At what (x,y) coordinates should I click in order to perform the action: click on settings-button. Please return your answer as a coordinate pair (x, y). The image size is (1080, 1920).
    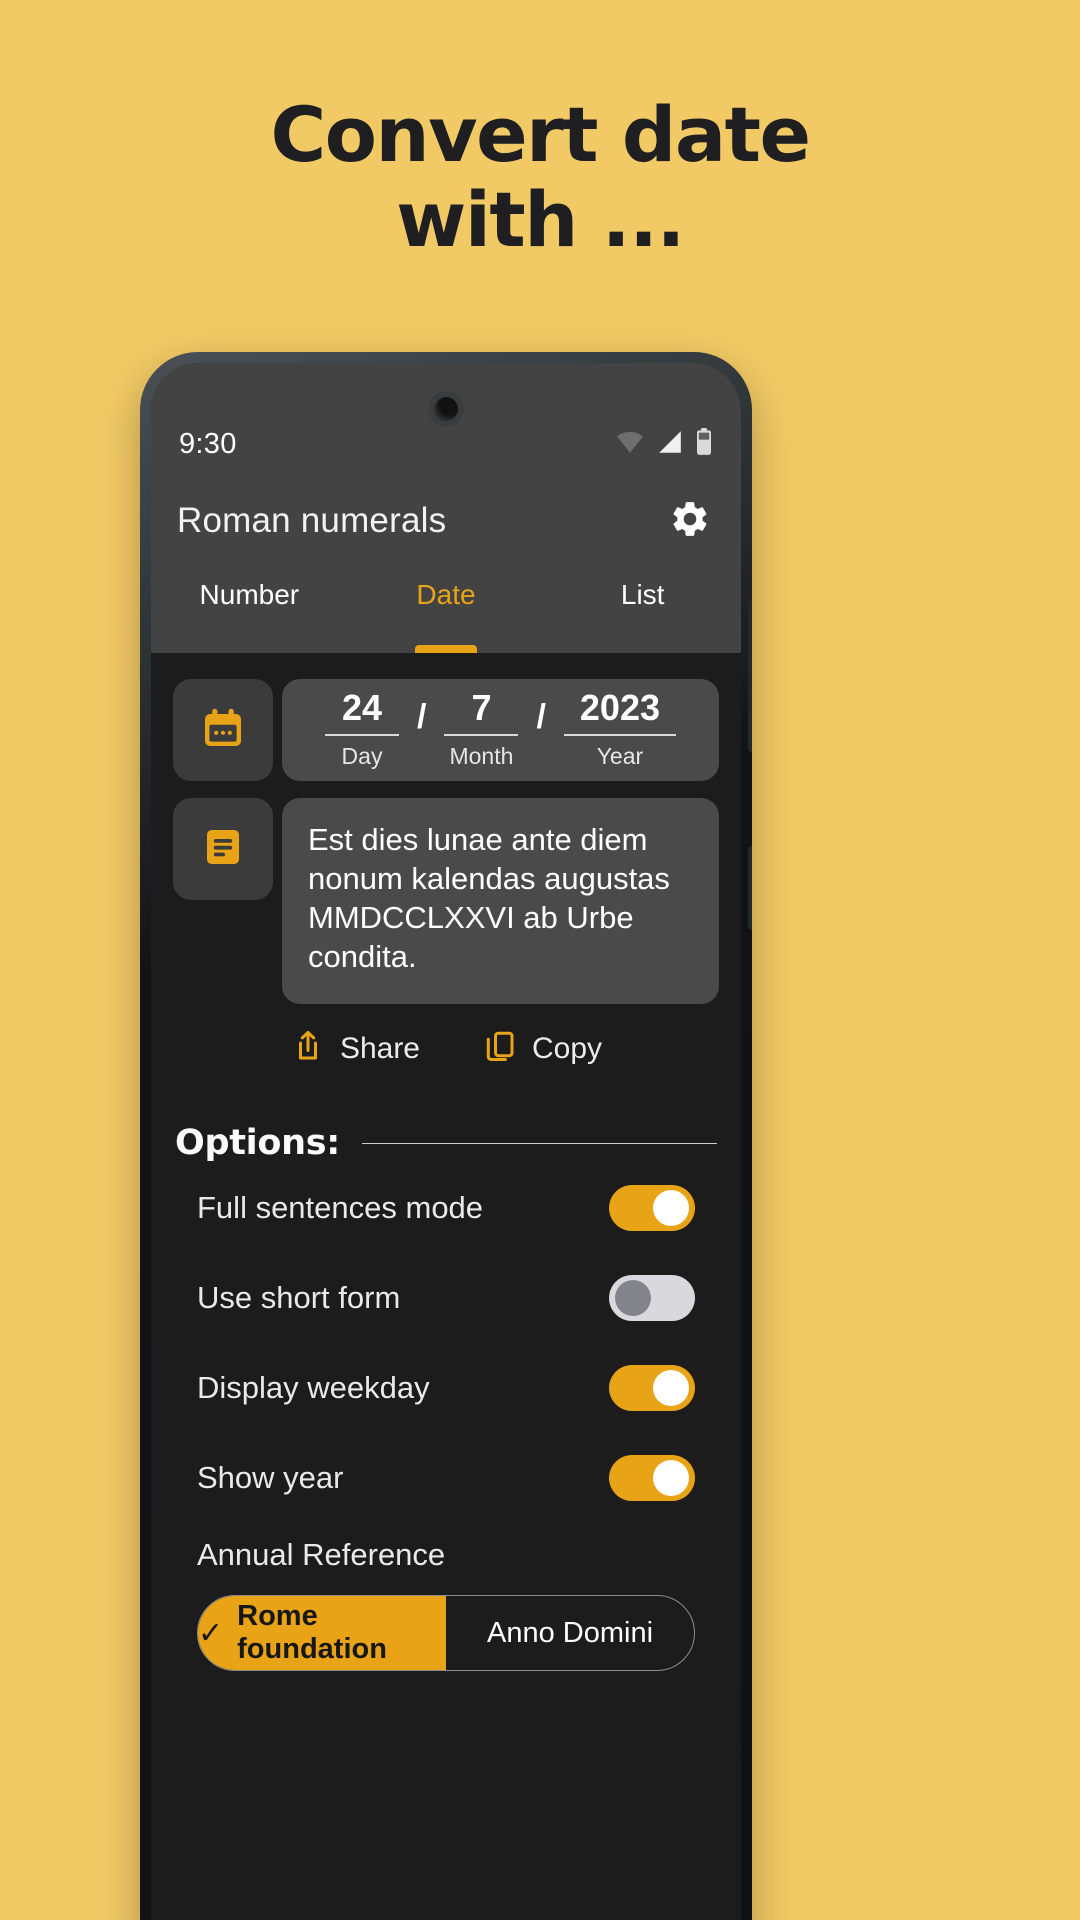
    Looking at the image, I should click on (690, 521).